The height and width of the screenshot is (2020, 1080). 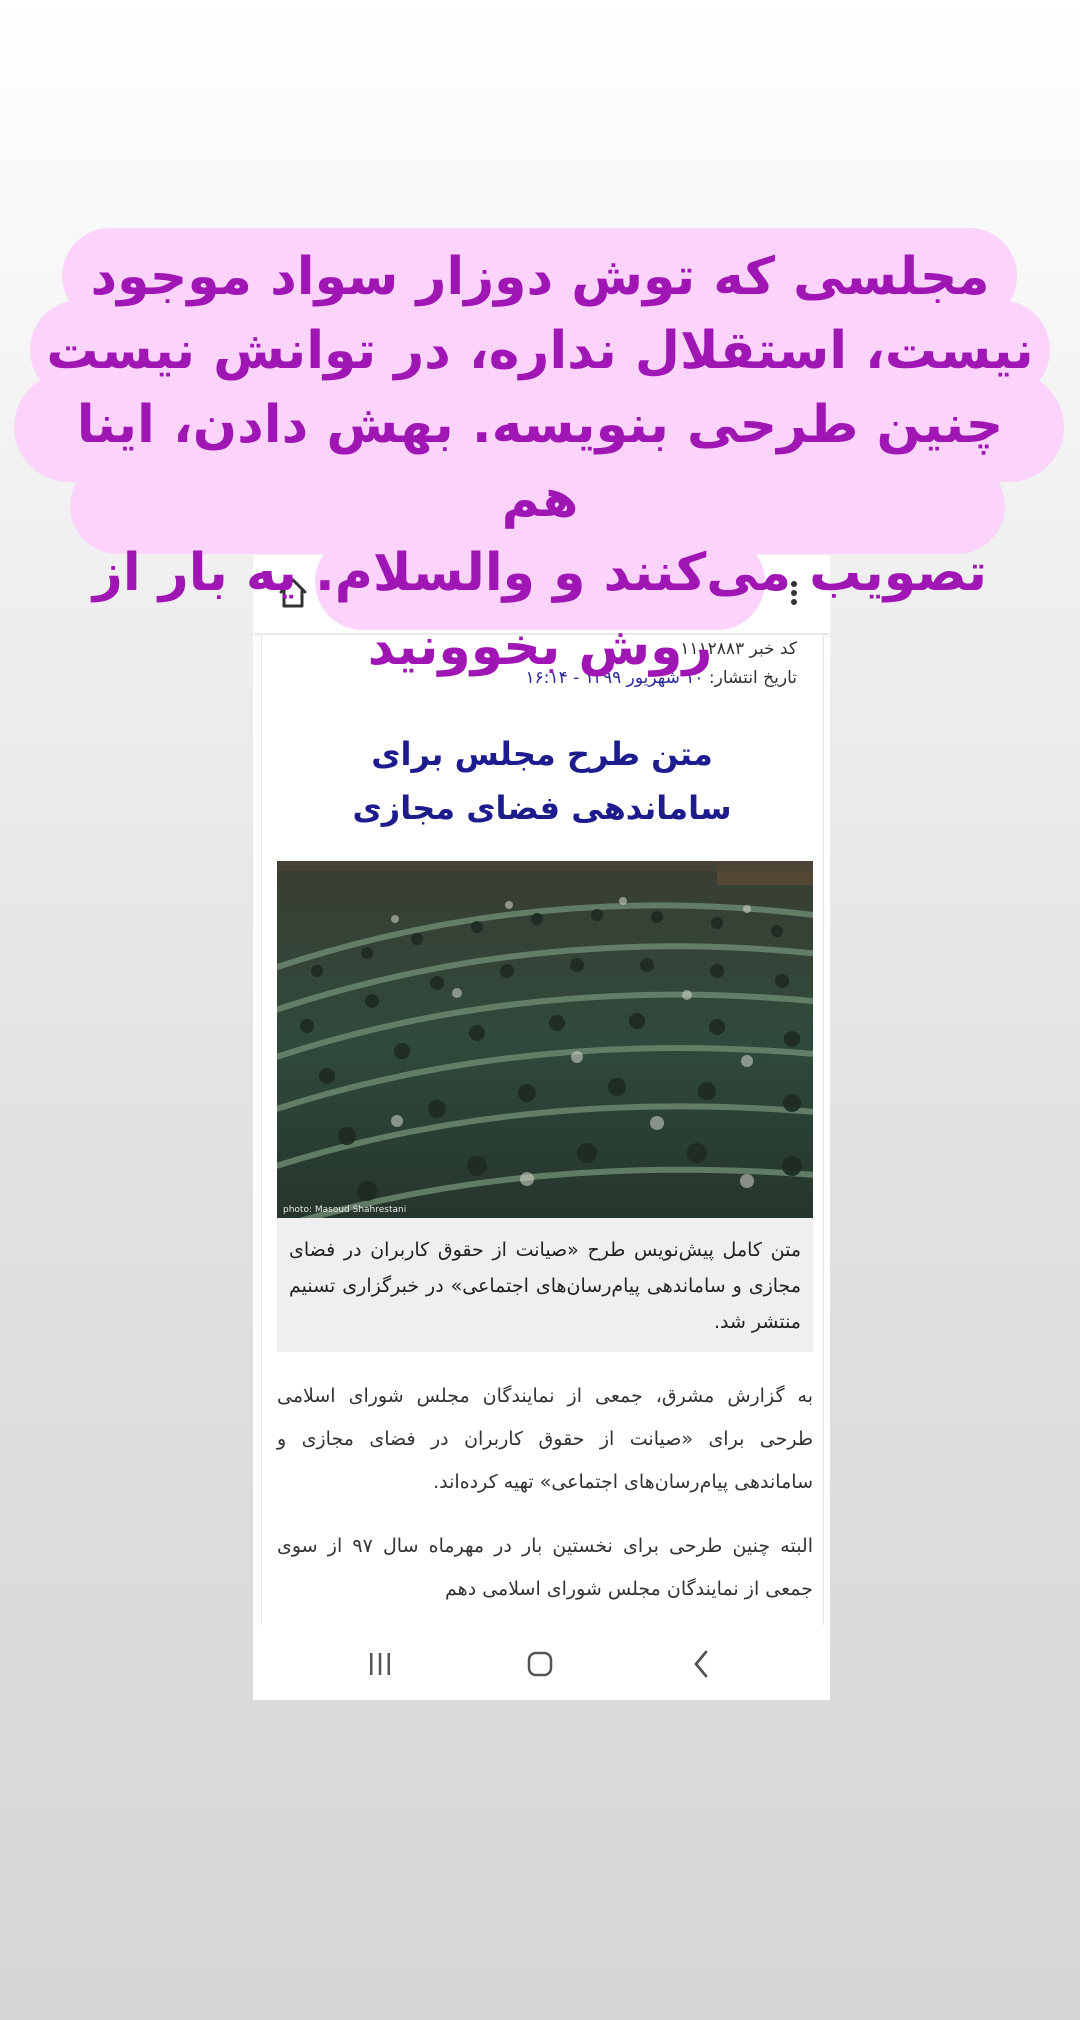 What do you see at coordinates (542, 781) in the screenshot?
I see `article-title: متن طرح مجلس برای ساماندهی فضای مجازی` at bounding box center [542, 781].